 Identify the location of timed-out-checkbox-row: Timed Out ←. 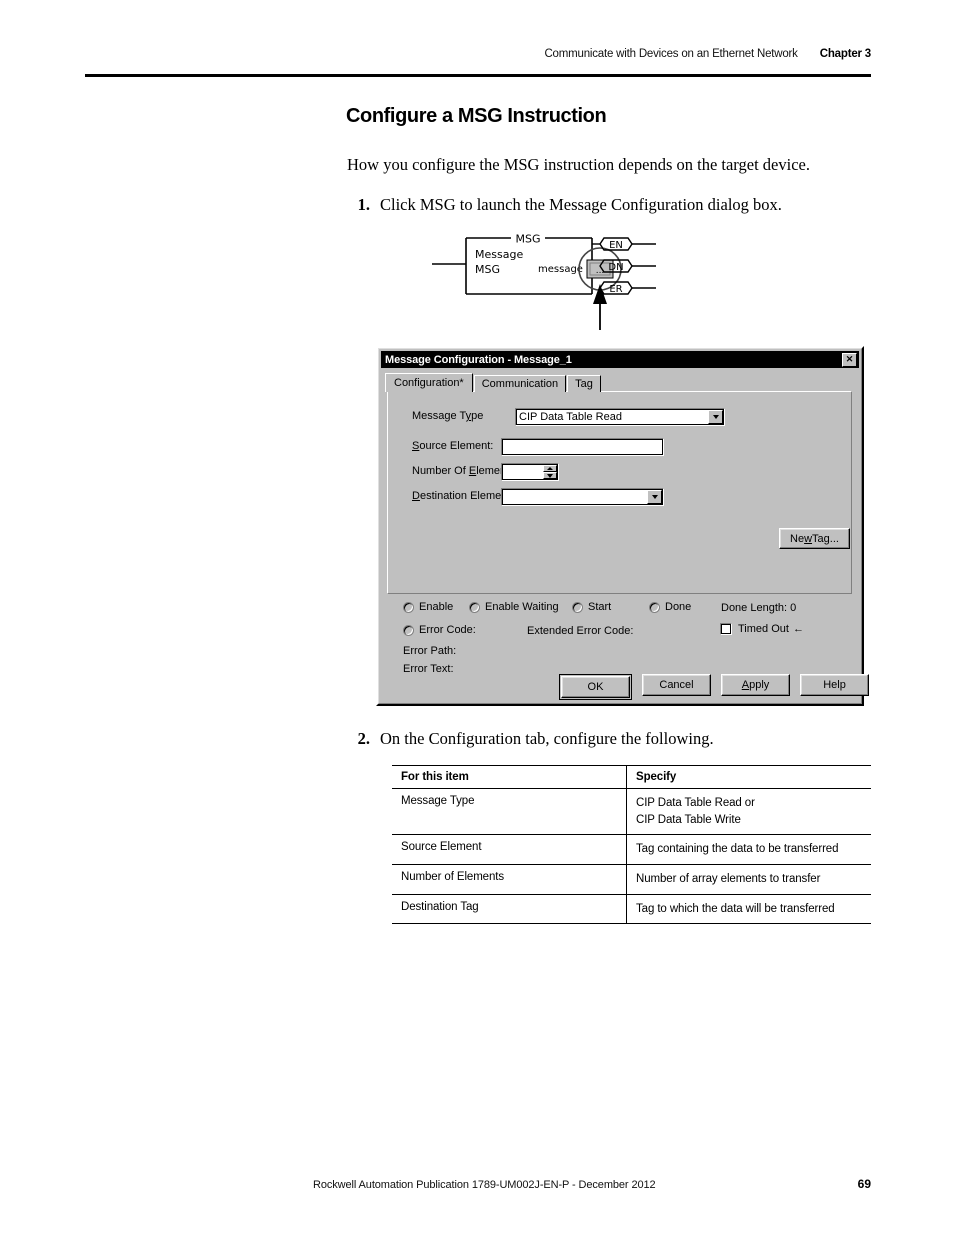
(762, 629).